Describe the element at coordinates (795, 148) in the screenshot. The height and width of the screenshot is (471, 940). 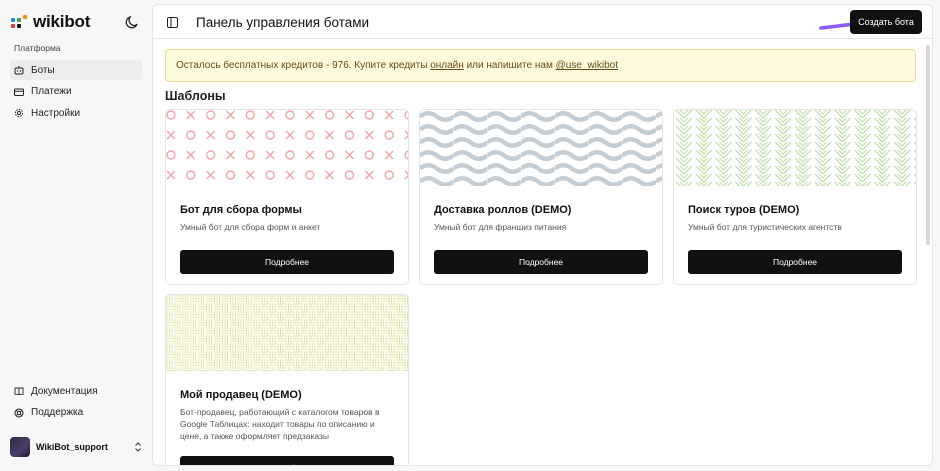
I see `pattern-chevron-image` at that location.